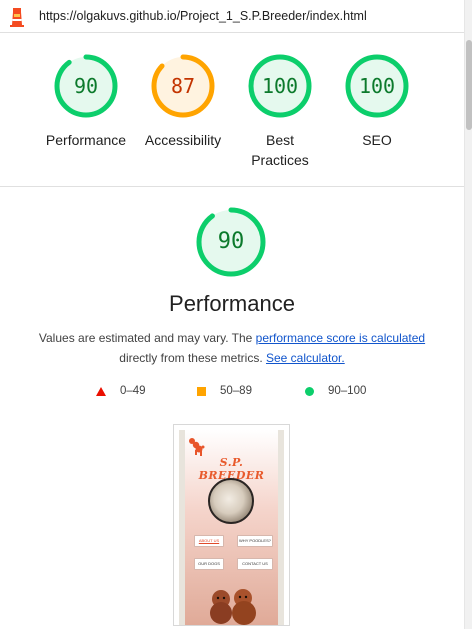 This screenshot has width=472, height=629. What do you see at coordinates (17, 17) in the screenshot?
I see `lighthouse-icon` at bounding box center [17, 17].